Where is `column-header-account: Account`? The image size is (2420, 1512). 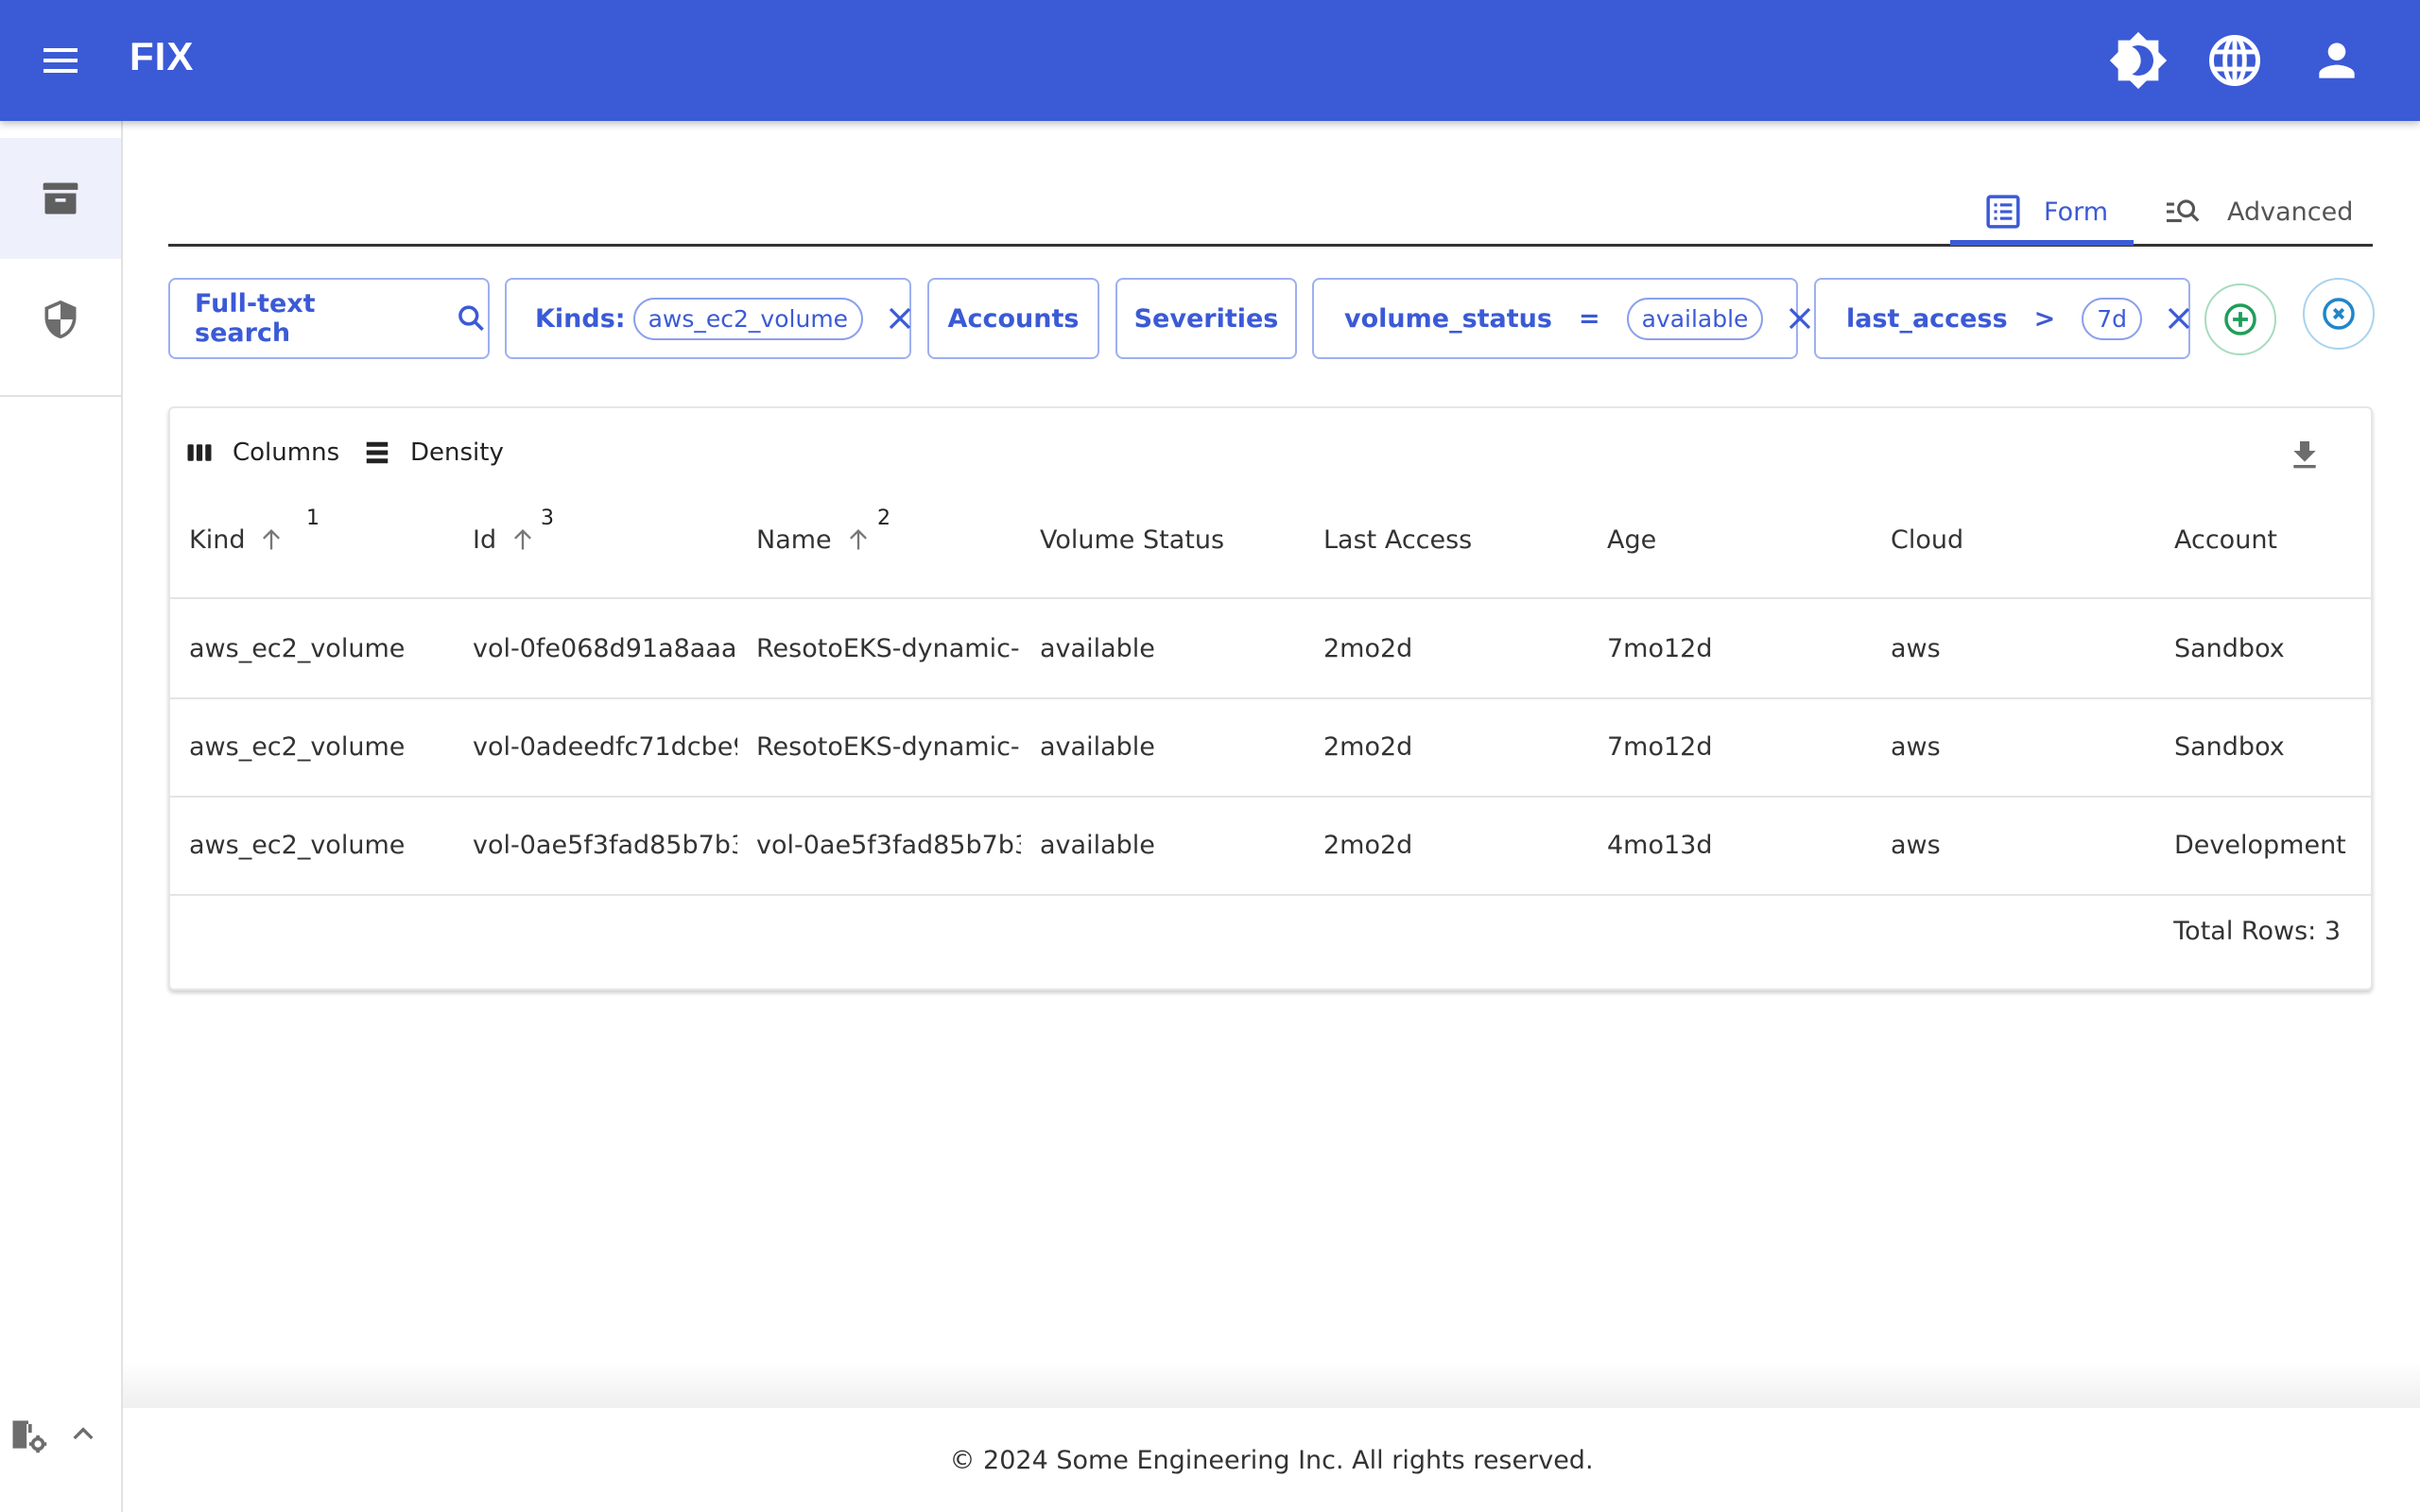 column-header-account: Account is located at coordinates (2225, 540).